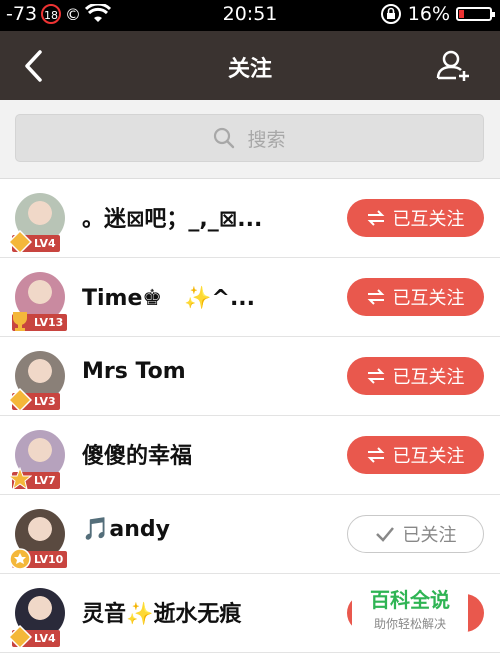  What do you see at coordinates (250, 376) in the screenshot?
I see `list-item: LV3 Mrs Tom 已互关注` at bounding box center [250, 376].